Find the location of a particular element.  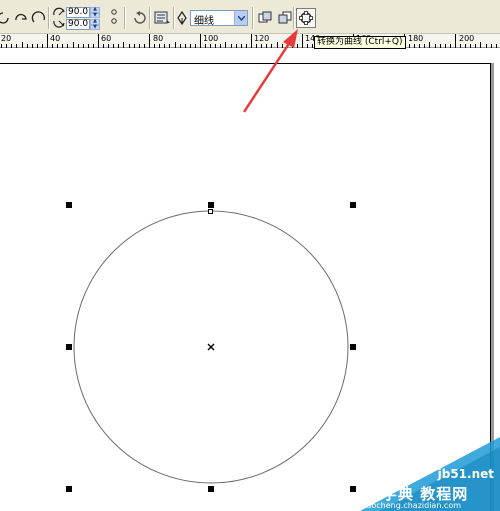

convert-to-curves-button is located at coordinates (306, 18).